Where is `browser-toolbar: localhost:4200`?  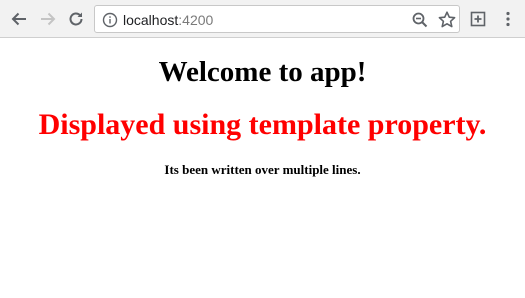
browser-toolbar: localhost:4200 is located at coordinates (262, 19).